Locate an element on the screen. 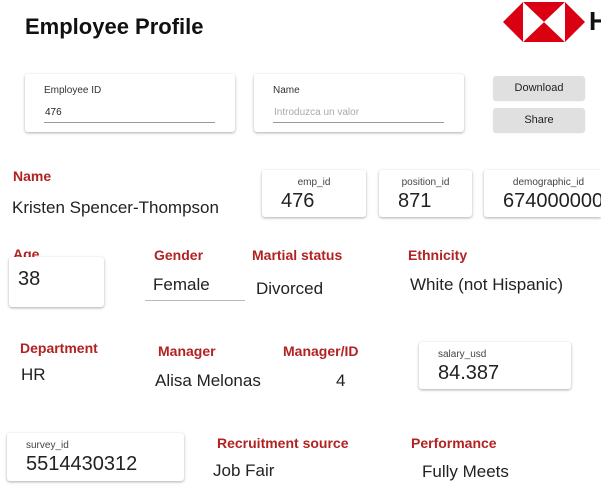  gender-value: Female is located at coordinates (195, 288).